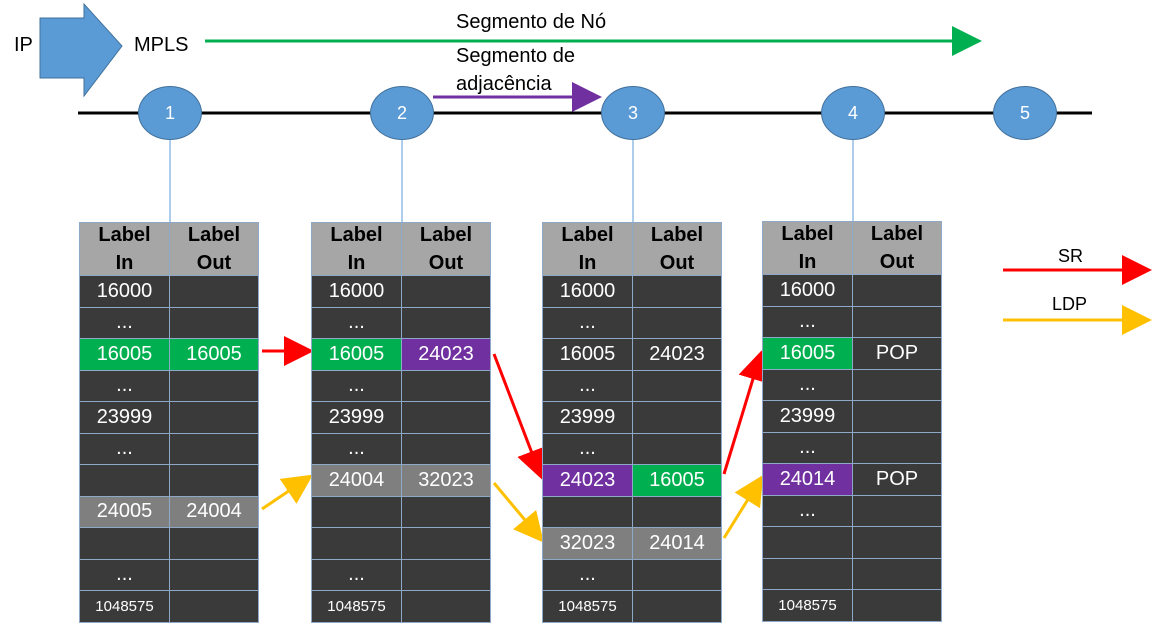 Image resolution: width=1167 pixels, height=626 pixels. I want to click on adjacency-segment-label-line2: adjacência, so click(504, 84).